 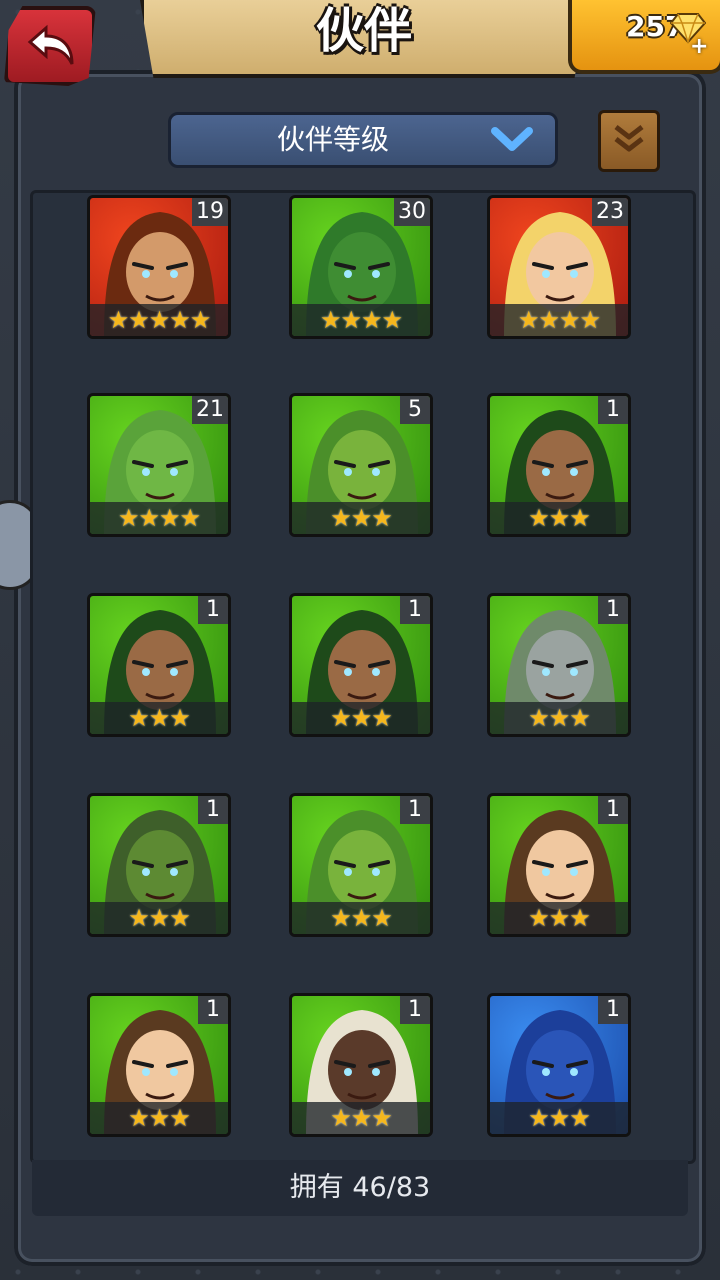 What do you see at coordinates (415, 410) in the screenshot?
I see `level-badge: 5` at bounding box center [415, 410].